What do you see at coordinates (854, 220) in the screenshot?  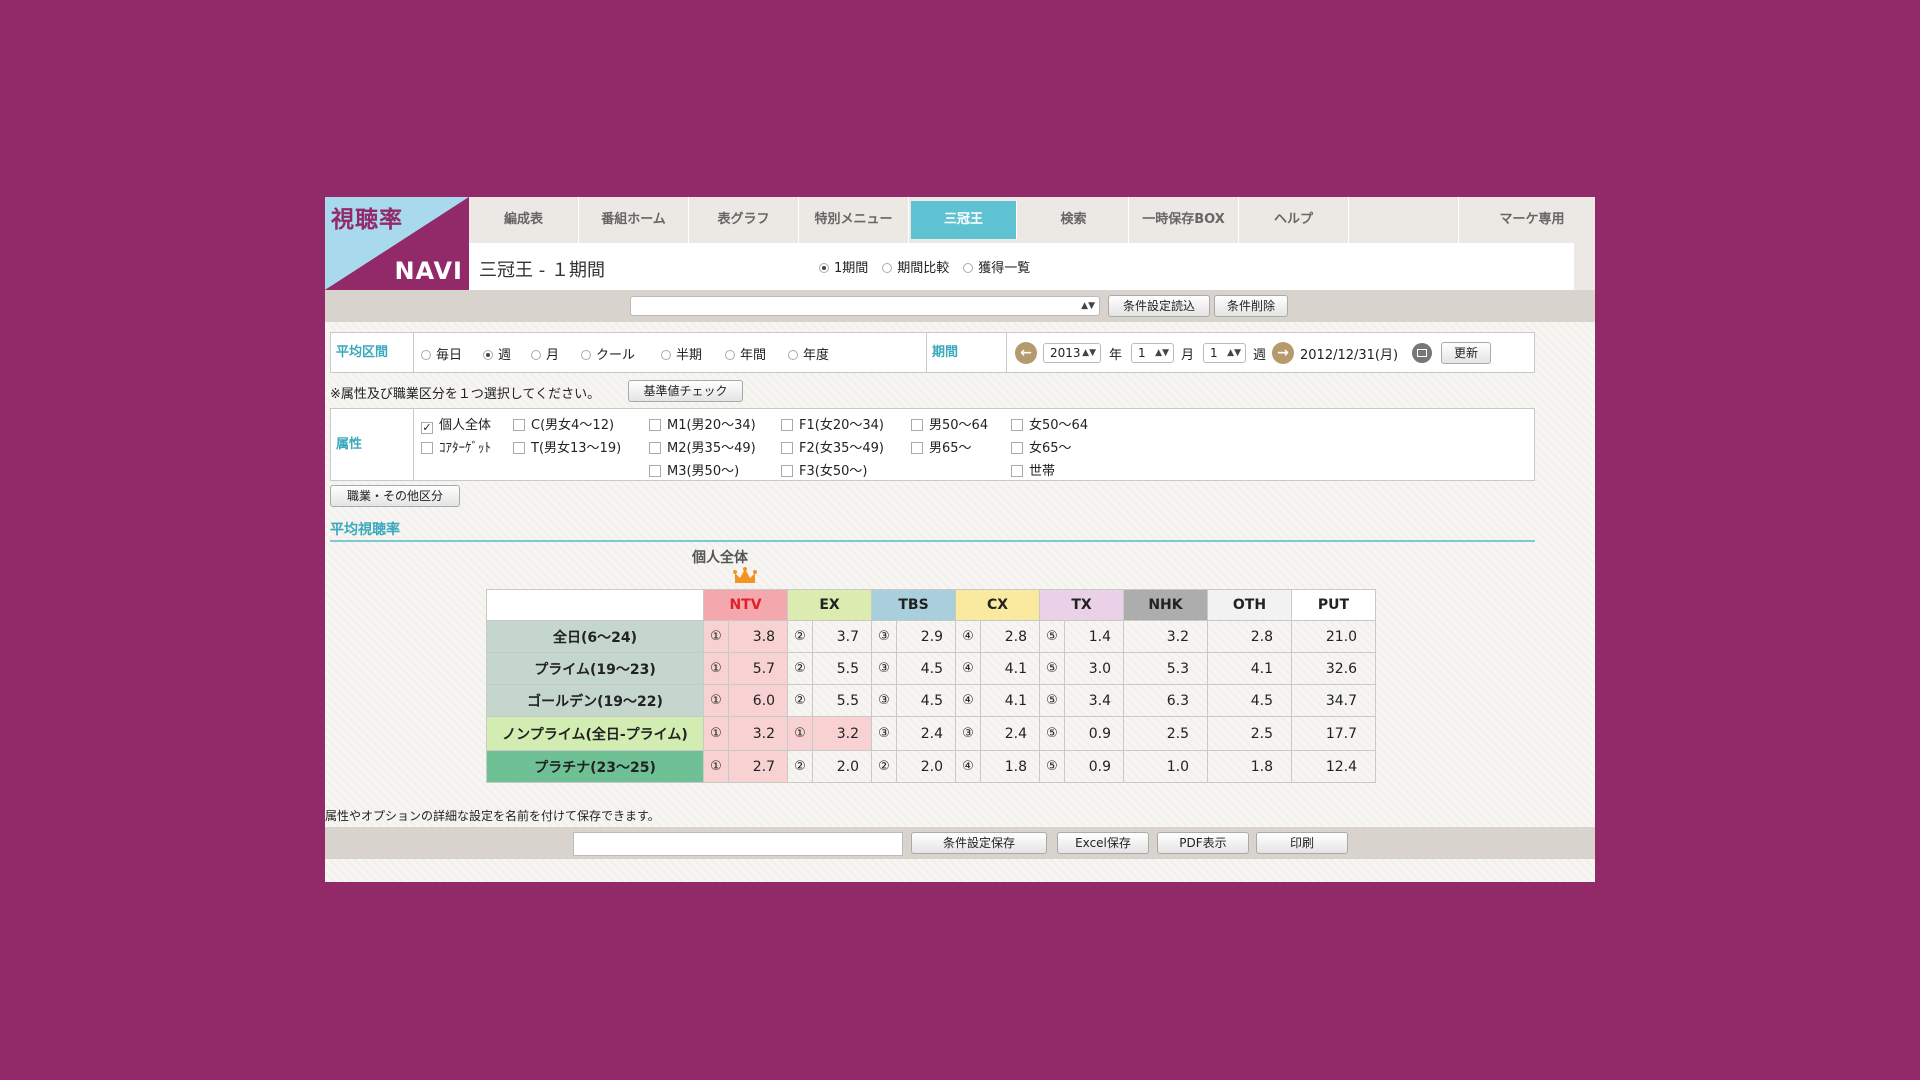 I see `tab-special-menu: 特別メニュー` at bounding box center [854, 220].